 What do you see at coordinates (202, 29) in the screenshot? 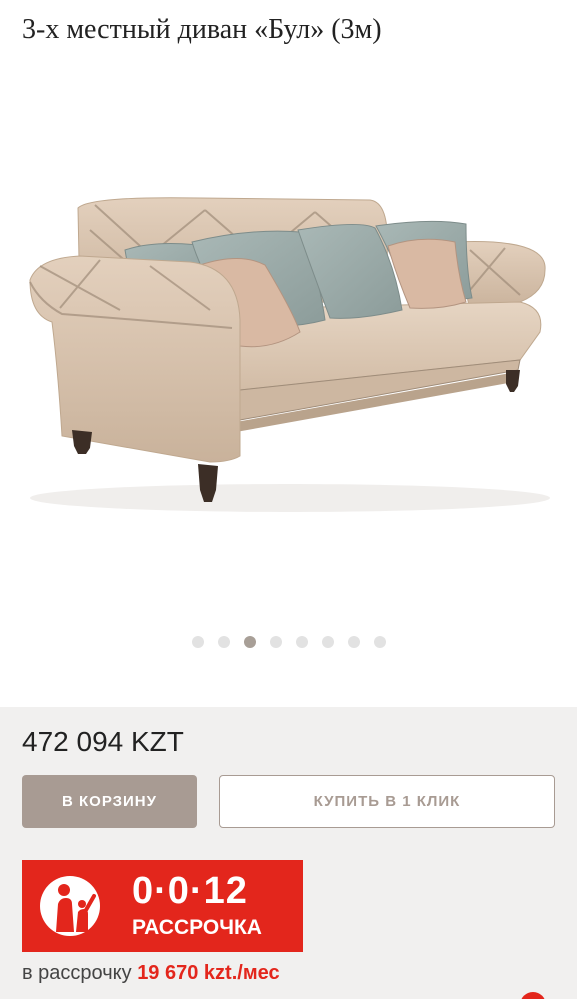
I see `product-title: 3-х местный диван «Бул» (3м)` at bounding box center [202, 29].